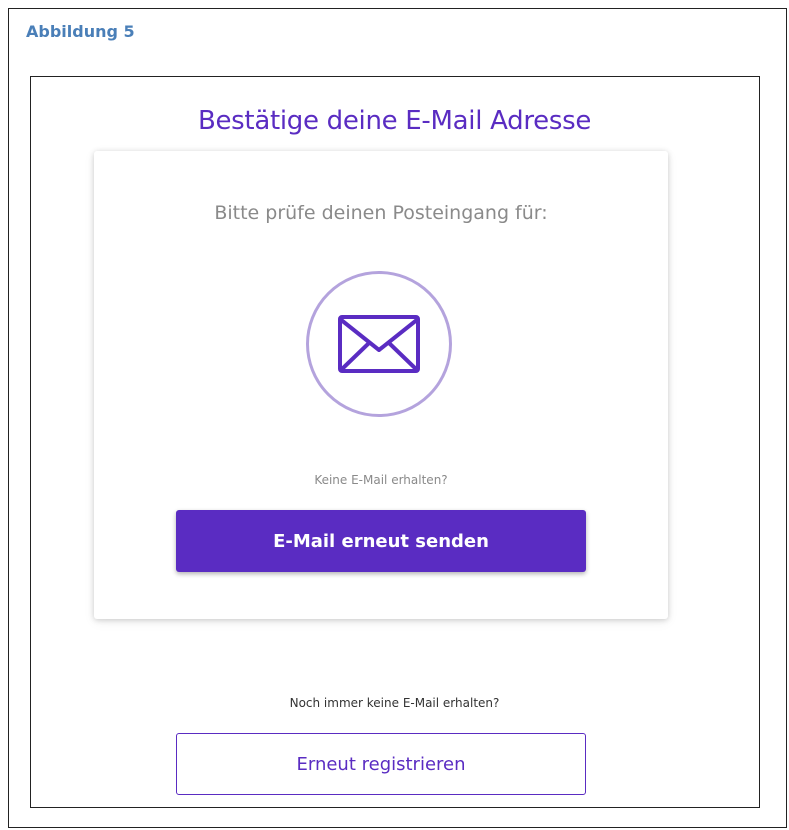  I want to click on envelope-circle, so click(379, 344).